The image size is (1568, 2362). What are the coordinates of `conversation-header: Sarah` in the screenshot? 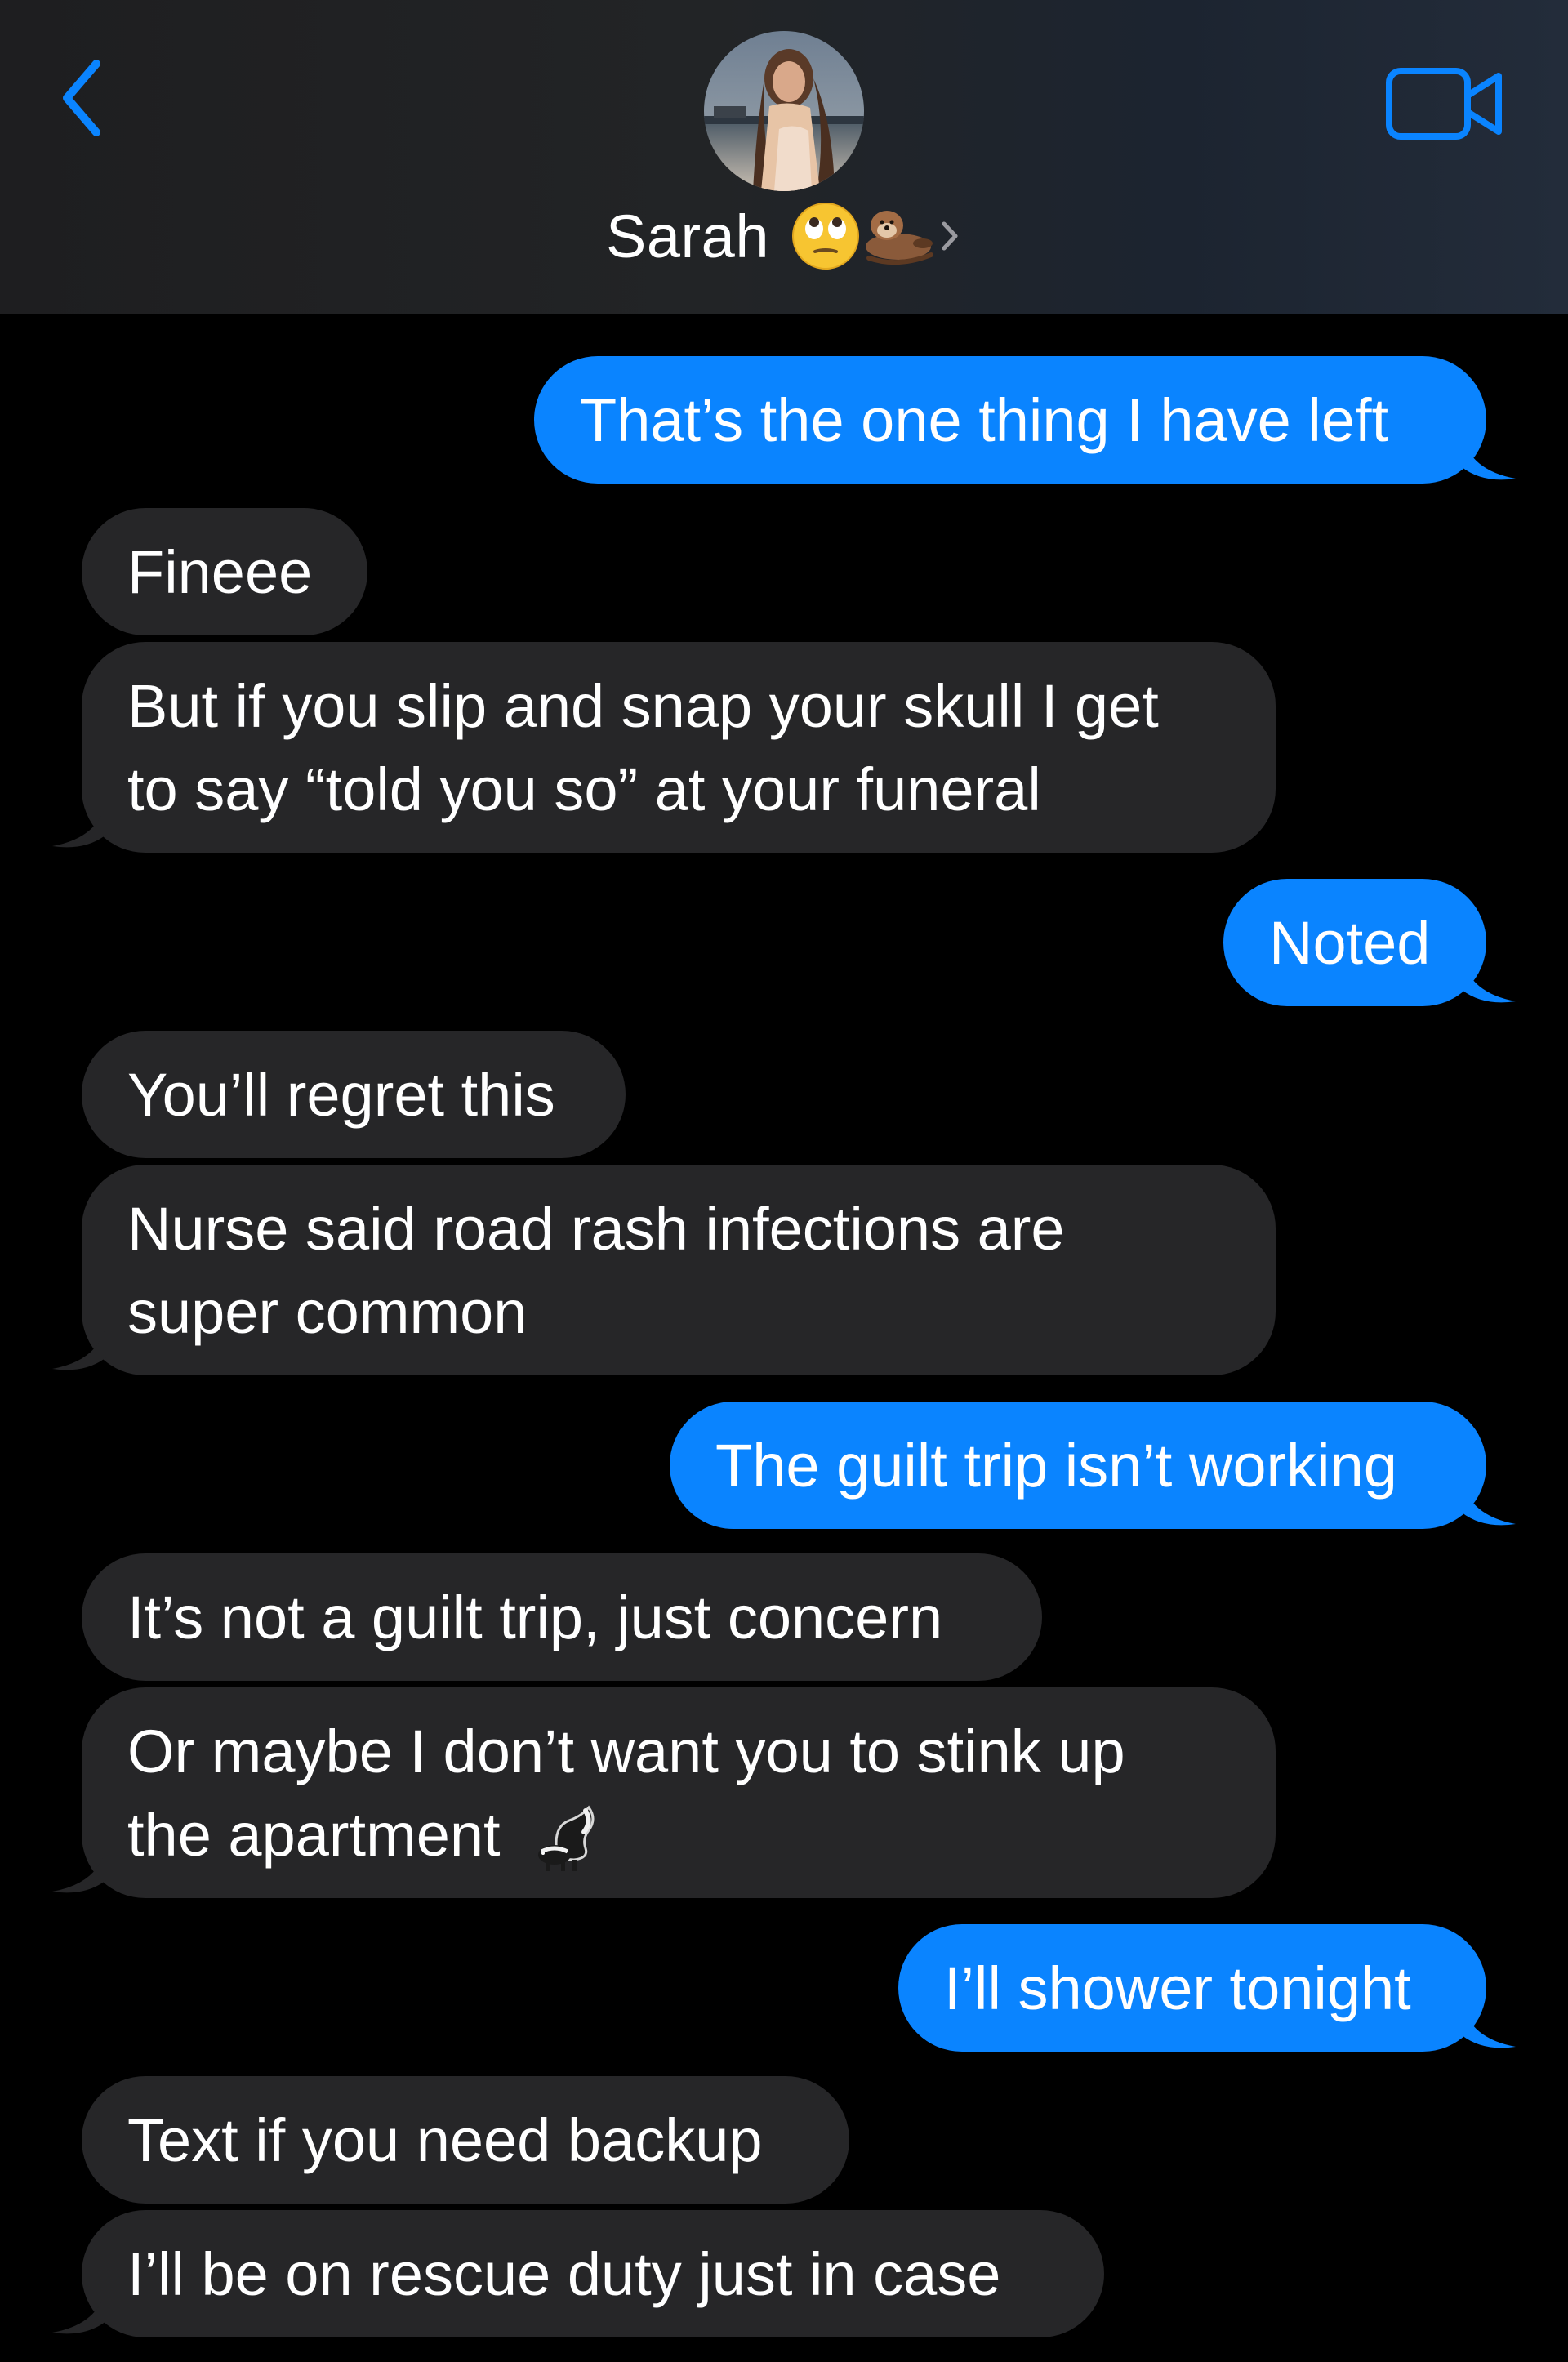 It's located at (784, 157).